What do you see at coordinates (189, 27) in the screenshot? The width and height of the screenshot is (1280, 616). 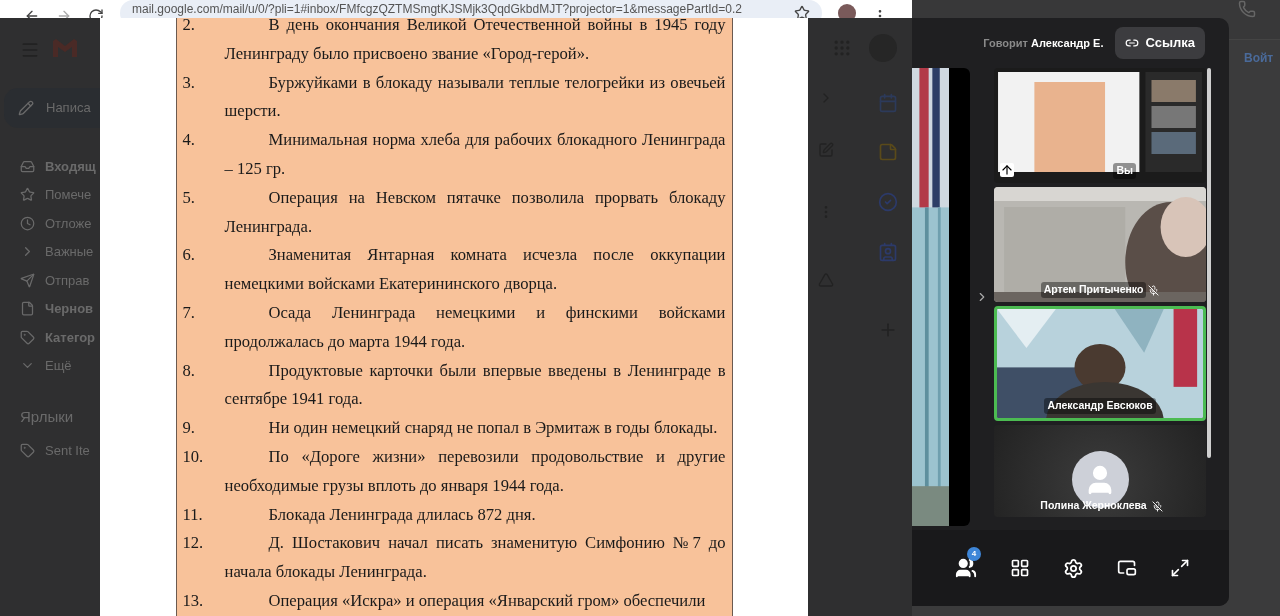 I see `item-number: 2.` at bounding box center [189, 27].